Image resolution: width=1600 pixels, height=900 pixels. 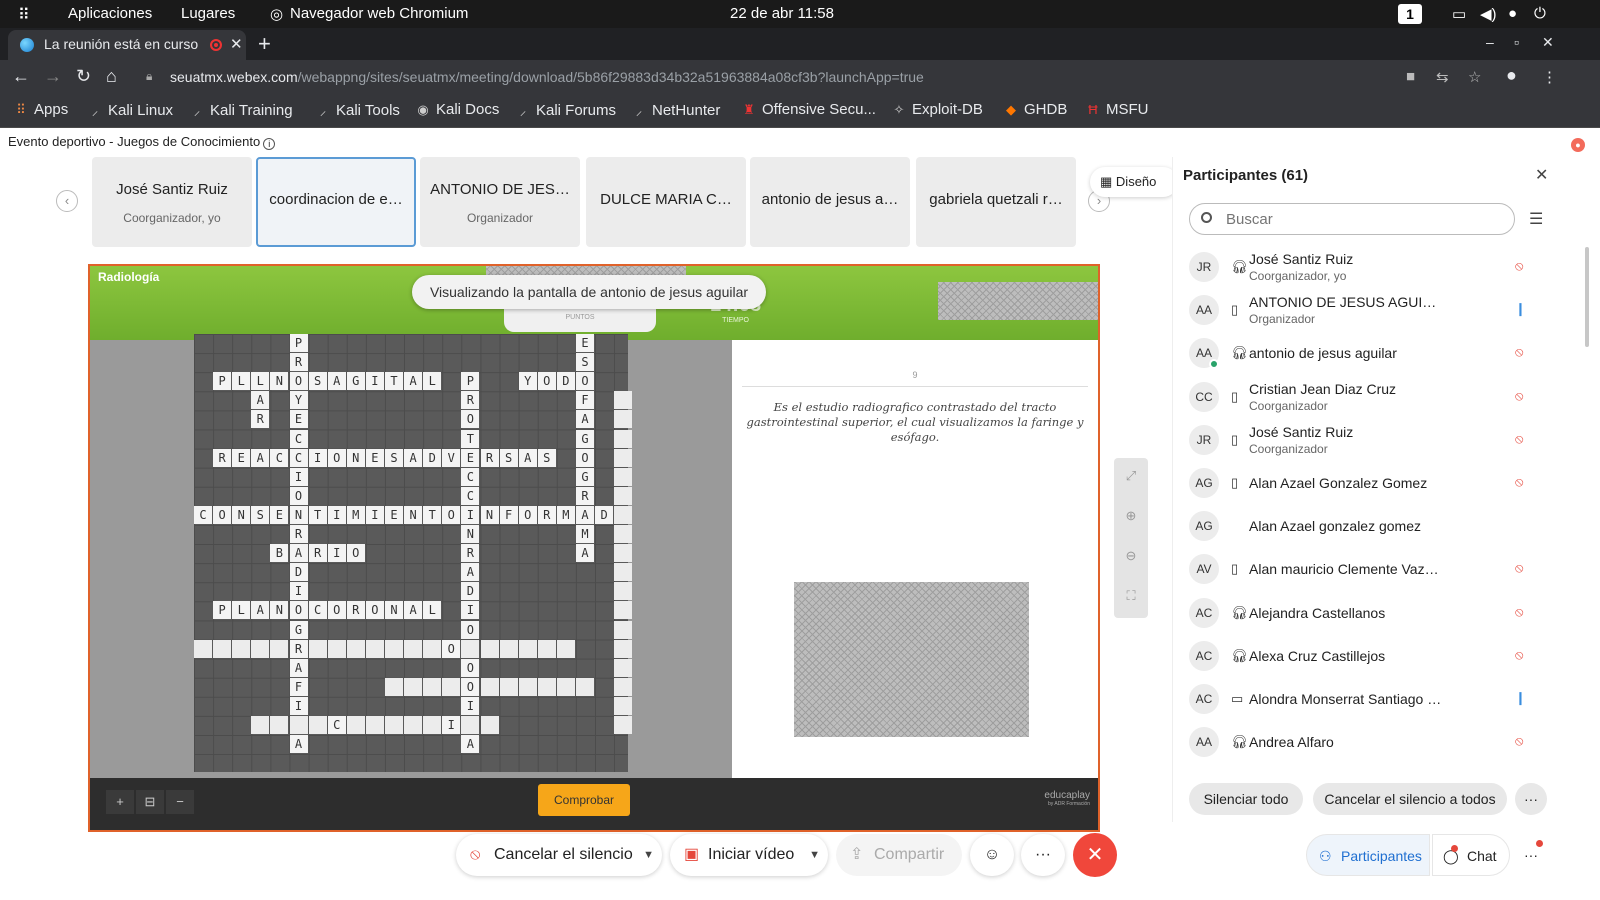 What do you see at coordinates (500, 202) in the screenshot?
I see `video-tile: ANTONIO DE JES… Organizador` at bounding box center [500, 202].